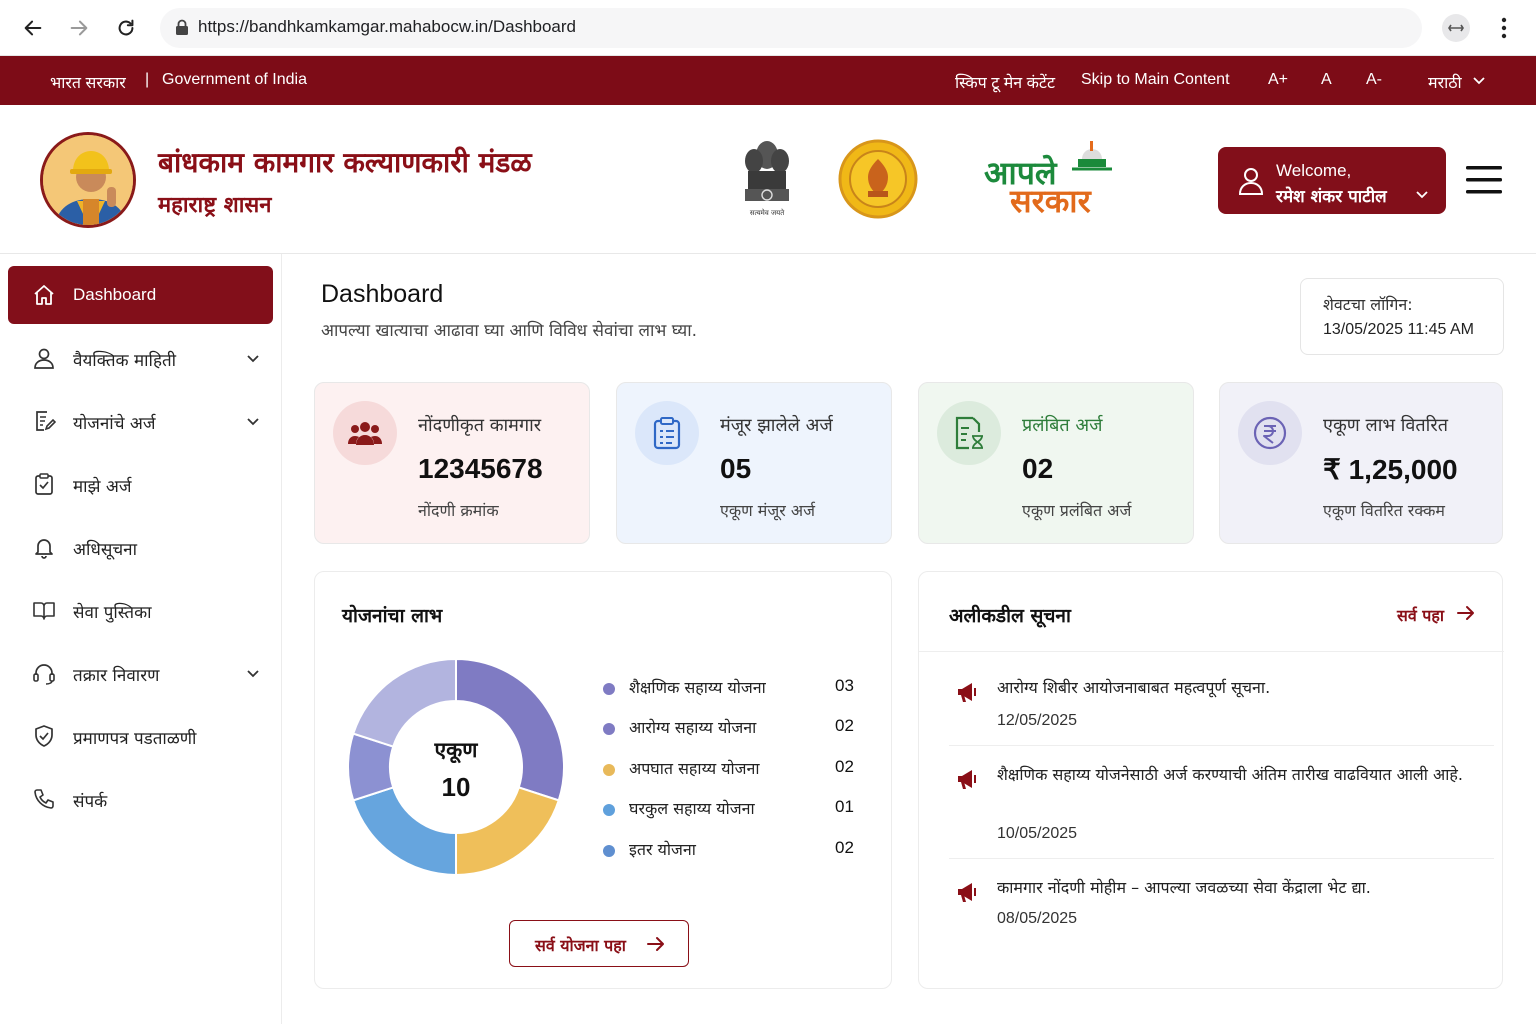 The height and width of the screenshot is (1024, 1536). I want to click on legend-label: शैक्षणिक सहाय्य योजना, so click(697, 687).